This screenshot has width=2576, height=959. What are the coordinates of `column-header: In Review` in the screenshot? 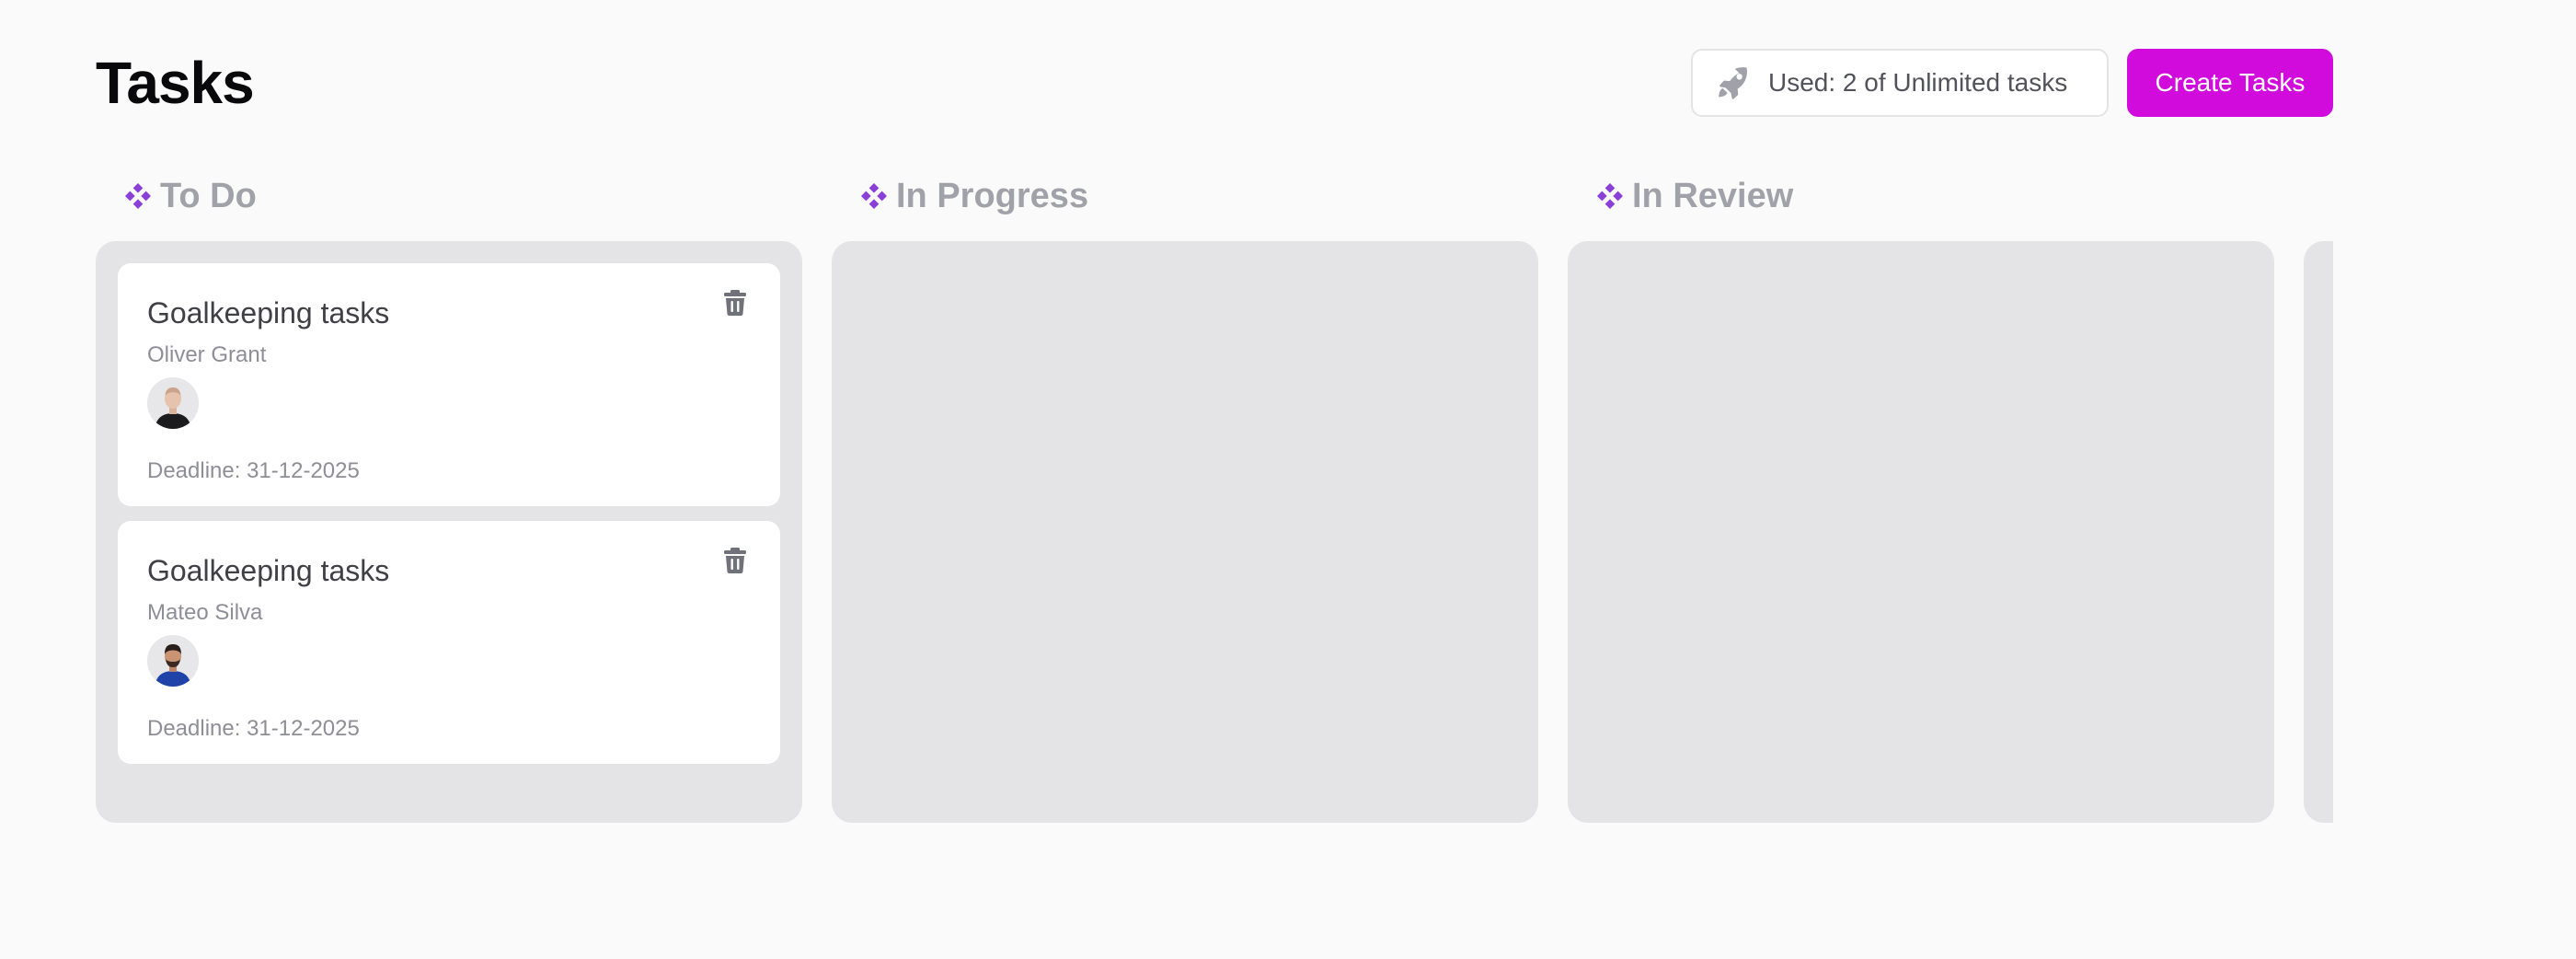 It's located at (1921, 196).